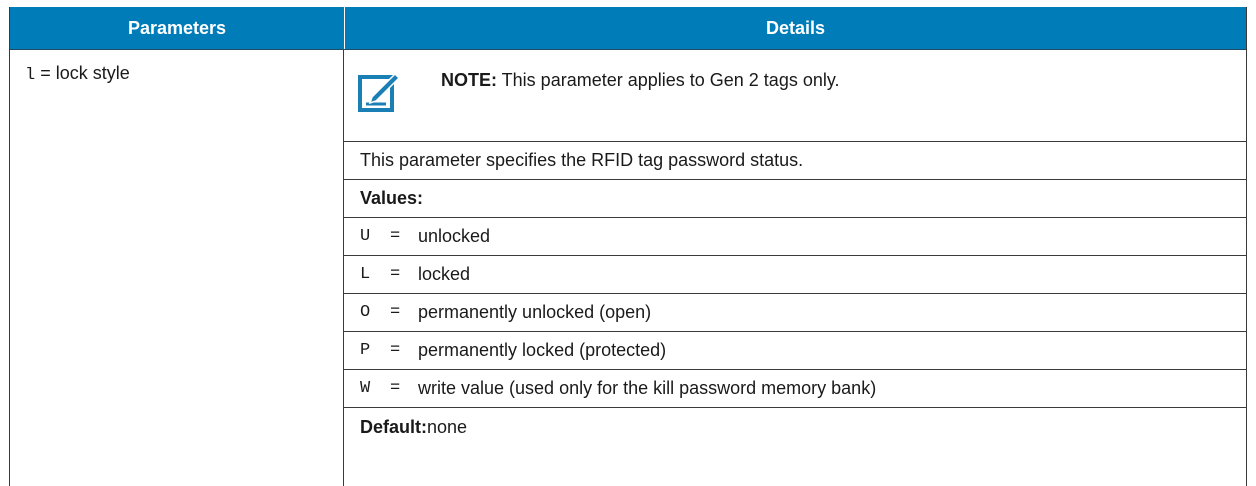 Image resolution: width=1256 pixels, height=486 pixels. I want to click on values-heading: Values:, so click(392, 198).